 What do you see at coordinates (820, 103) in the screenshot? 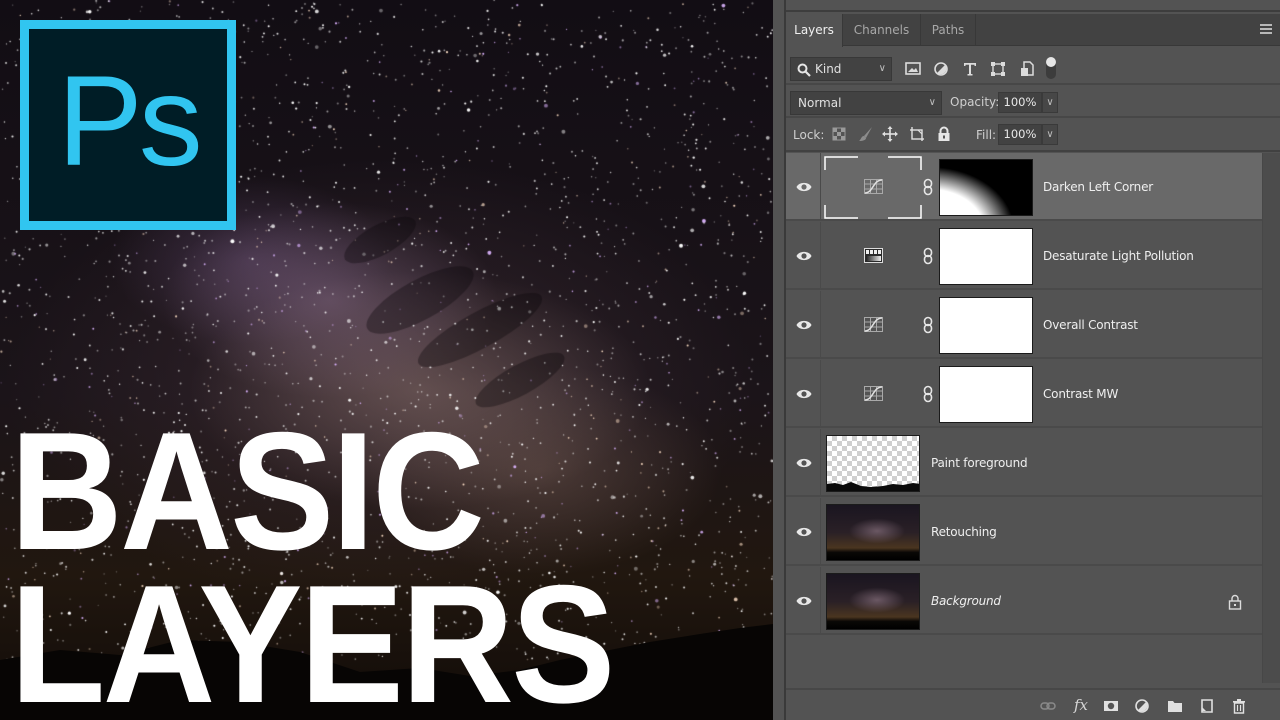
I see `blend-mode-value: Normal` at bounding box center [820, 103].